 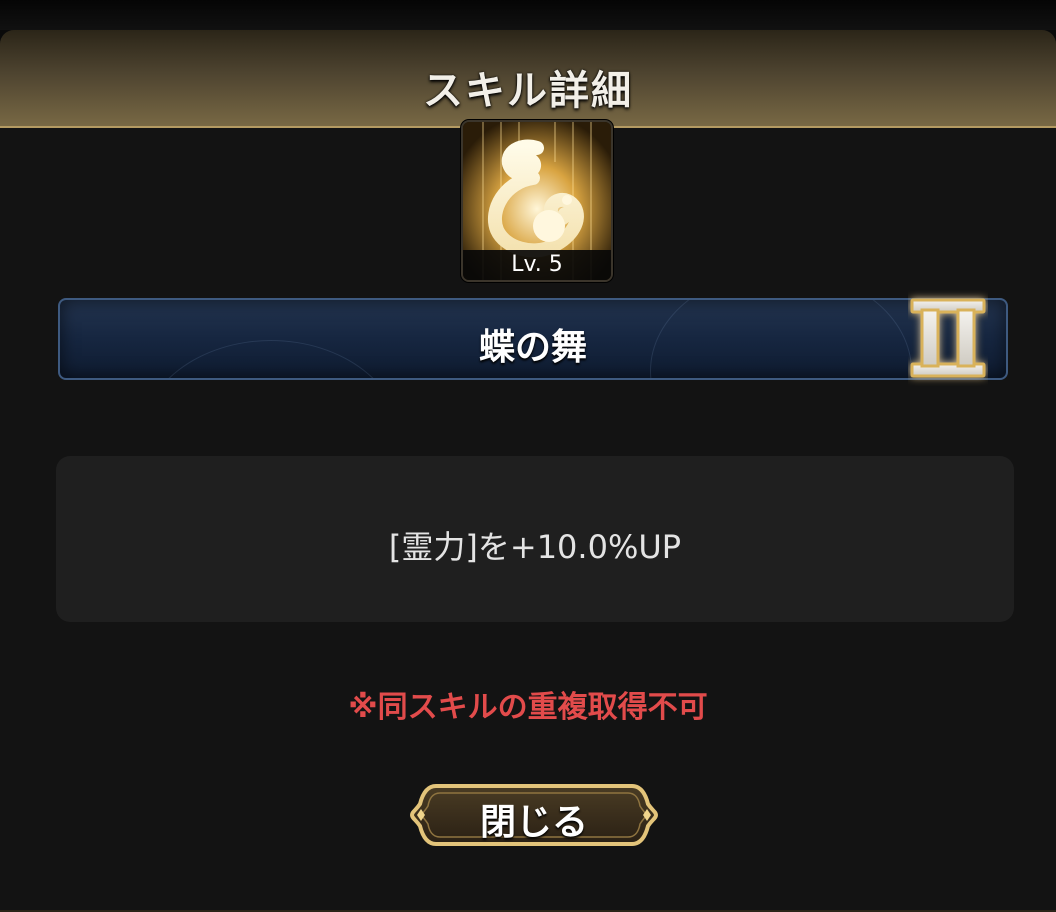 What do you see at coordinates (537, 201) in the screenshot?
I see `skill-icon-frame: Lv. 5` at bounding box center [537, 201].